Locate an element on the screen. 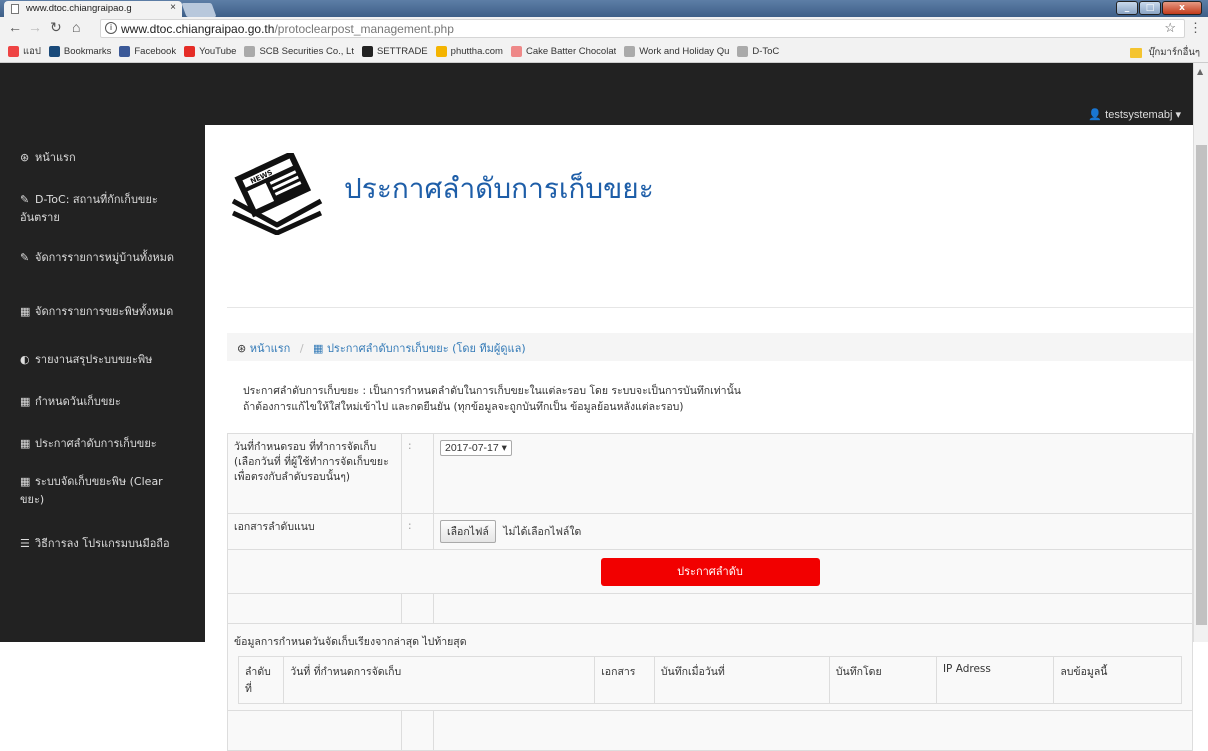 Image resolution: width=1208 pixels, height=751 pixels. scrollbar-thumb is located at coordinates (1201, 385).